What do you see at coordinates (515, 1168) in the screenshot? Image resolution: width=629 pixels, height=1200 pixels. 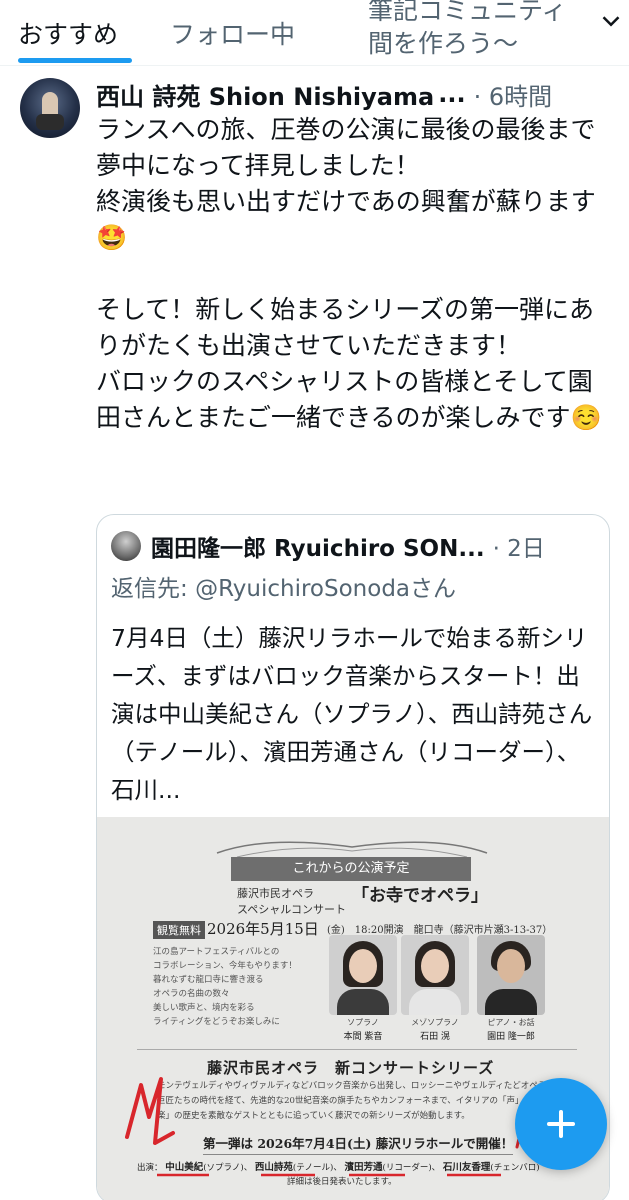 I see `cast-role-4: (チェンバロ)` at bounding box center [515, 1168].